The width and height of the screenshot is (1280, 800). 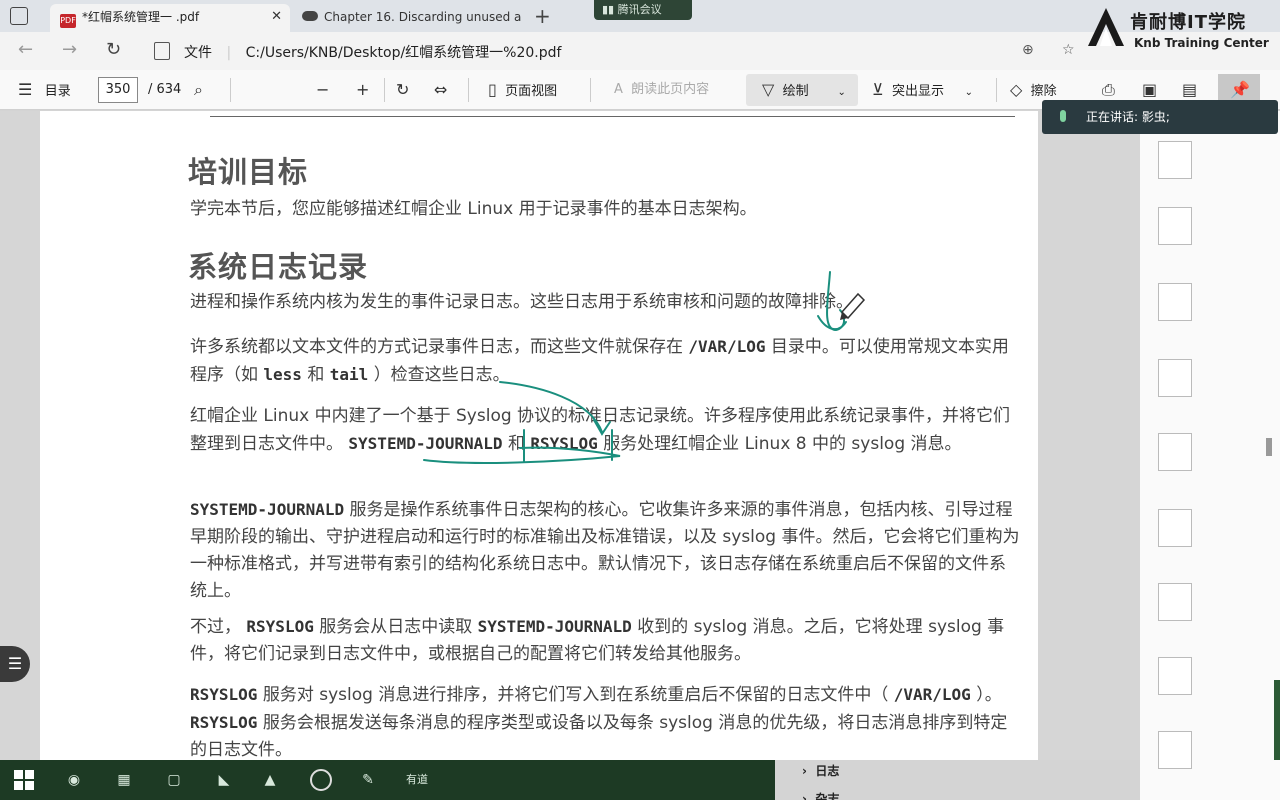 What do you see at coordinates (402, 90) in the screenshot?
I see `rotate-icon: ↻` at bounding box center [402, 90].